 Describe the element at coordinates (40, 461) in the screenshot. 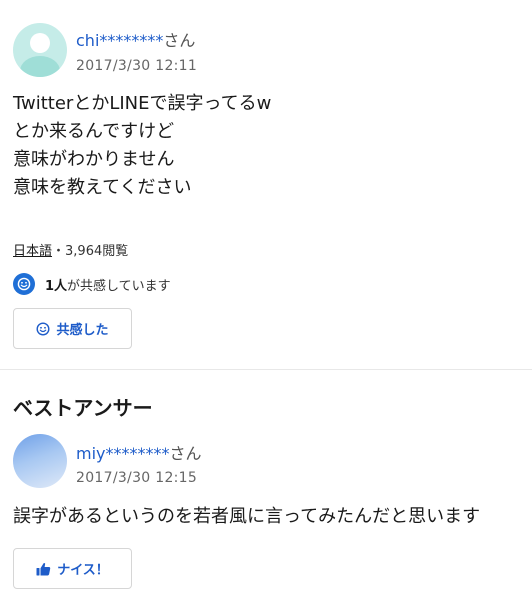

I see `answerer-avatar` at that location.